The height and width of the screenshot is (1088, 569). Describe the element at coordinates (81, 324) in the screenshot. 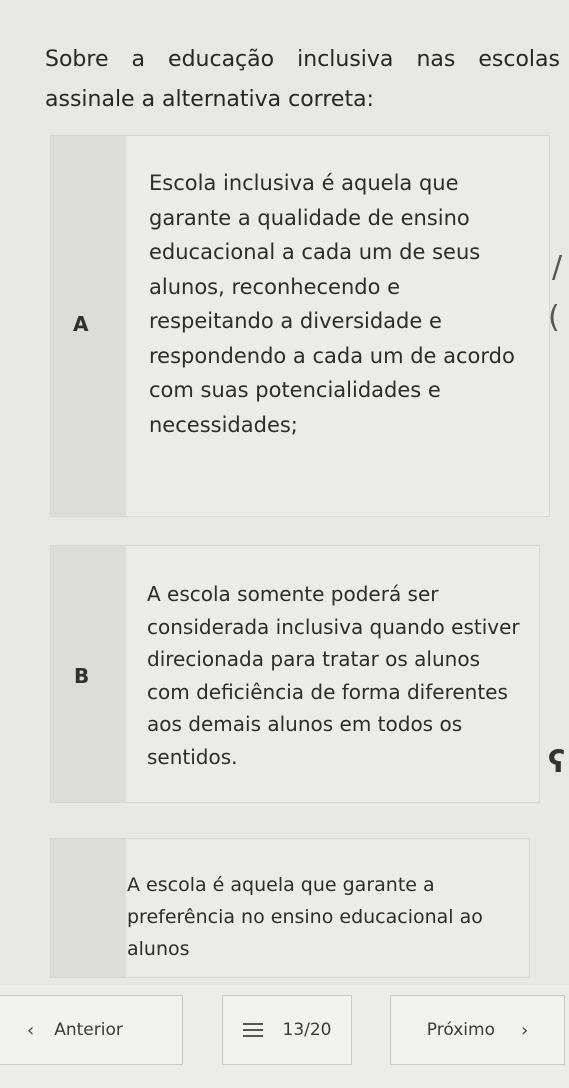

I see `option-letter: A` at that location.